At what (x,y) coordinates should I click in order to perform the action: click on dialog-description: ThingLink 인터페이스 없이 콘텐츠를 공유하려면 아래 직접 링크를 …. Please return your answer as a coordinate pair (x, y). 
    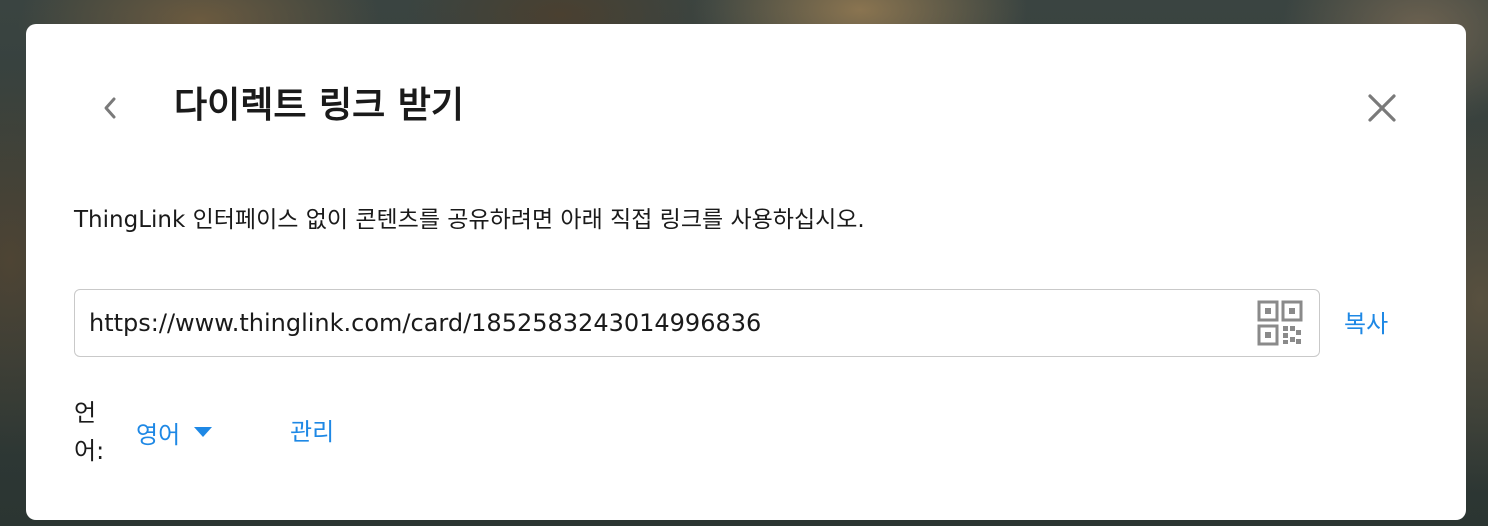
    Looking at the image, I should click on (469, 220).